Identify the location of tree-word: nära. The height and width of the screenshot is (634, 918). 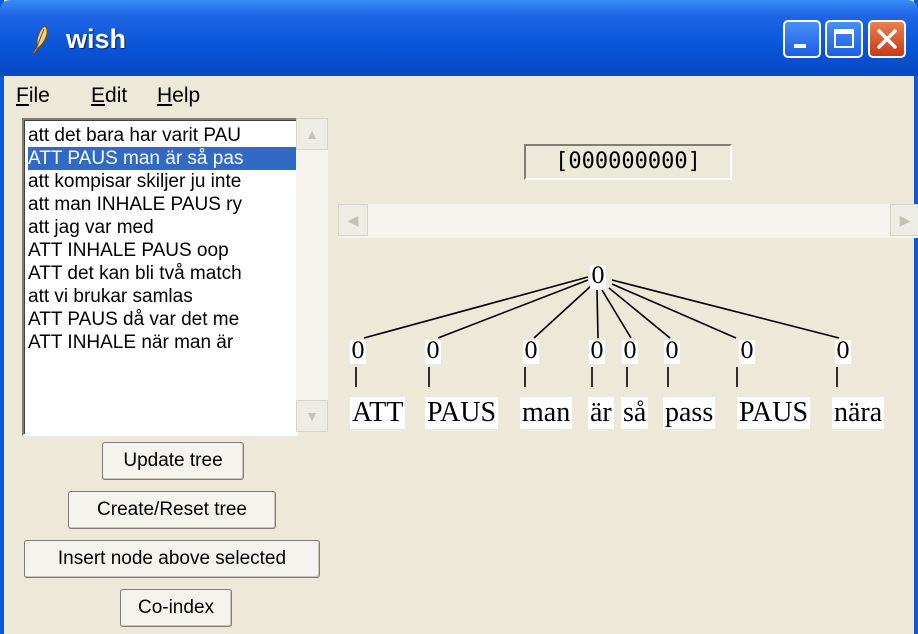
(858, 413).